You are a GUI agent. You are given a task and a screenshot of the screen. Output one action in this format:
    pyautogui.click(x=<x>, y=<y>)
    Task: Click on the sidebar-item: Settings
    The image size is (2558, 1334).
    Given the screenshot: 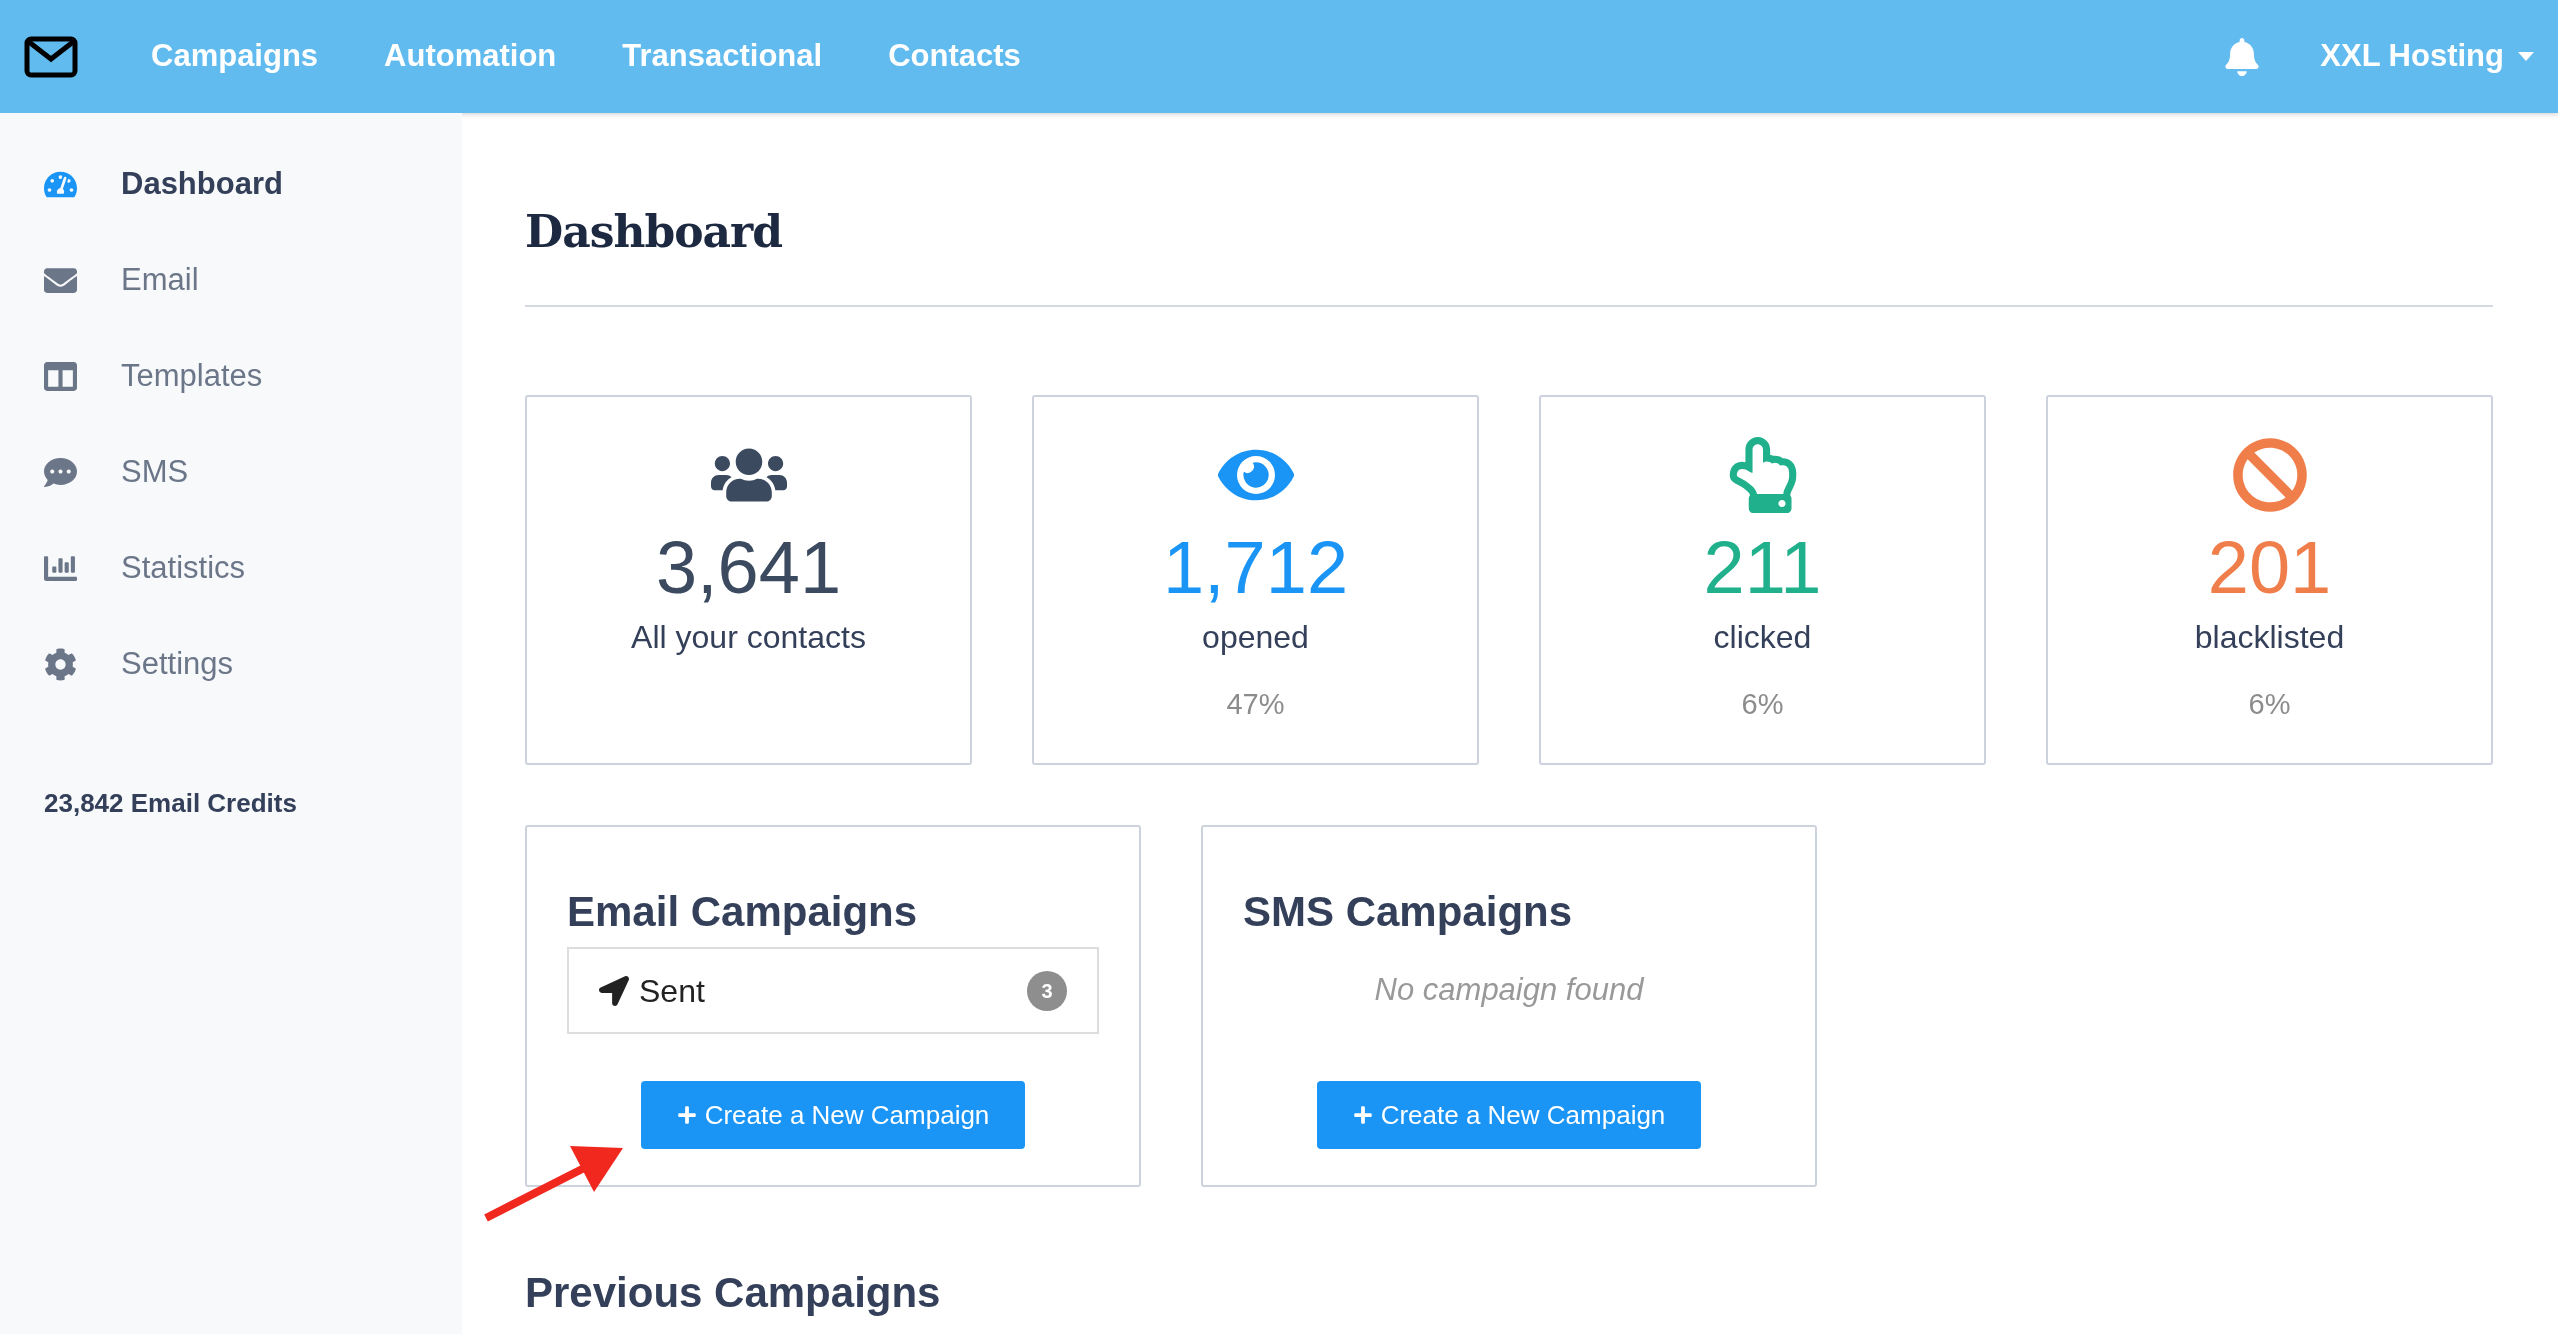 What is the action you would take?
    pyautogui.click(x=253, y=664)
    